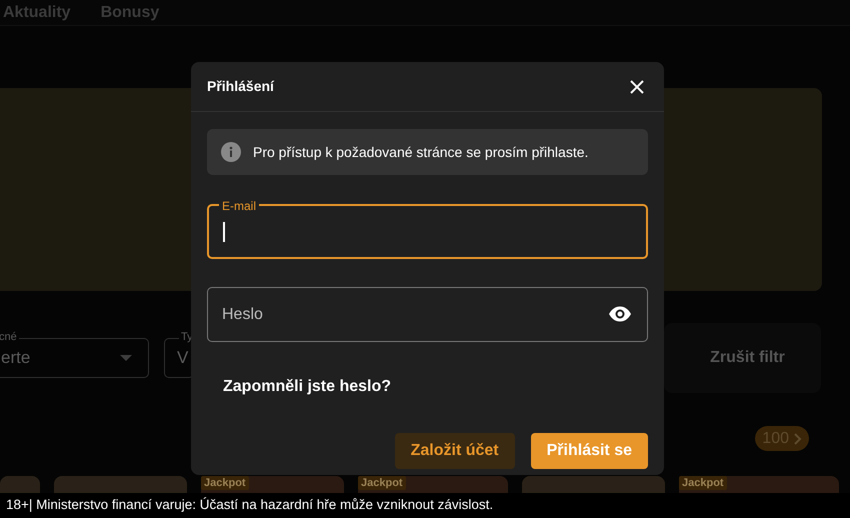 Image resolution: width=850 pixels, height=518 pixels. Describe the element at coordinates (182, 358) in the screenshot. I see `select-value: V` at that location.